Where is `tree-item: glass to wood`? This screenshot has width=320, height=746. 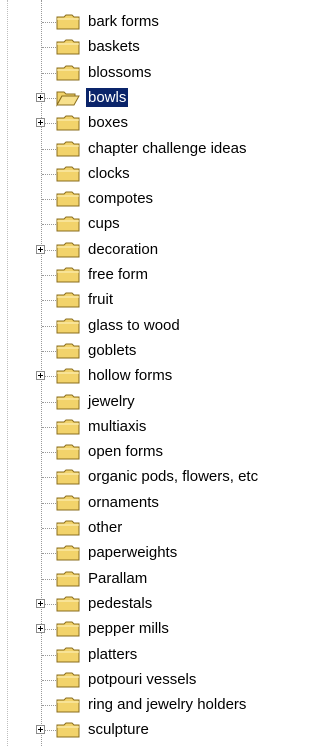 tree-item: glass to wood is located at coordinates (142, 326).